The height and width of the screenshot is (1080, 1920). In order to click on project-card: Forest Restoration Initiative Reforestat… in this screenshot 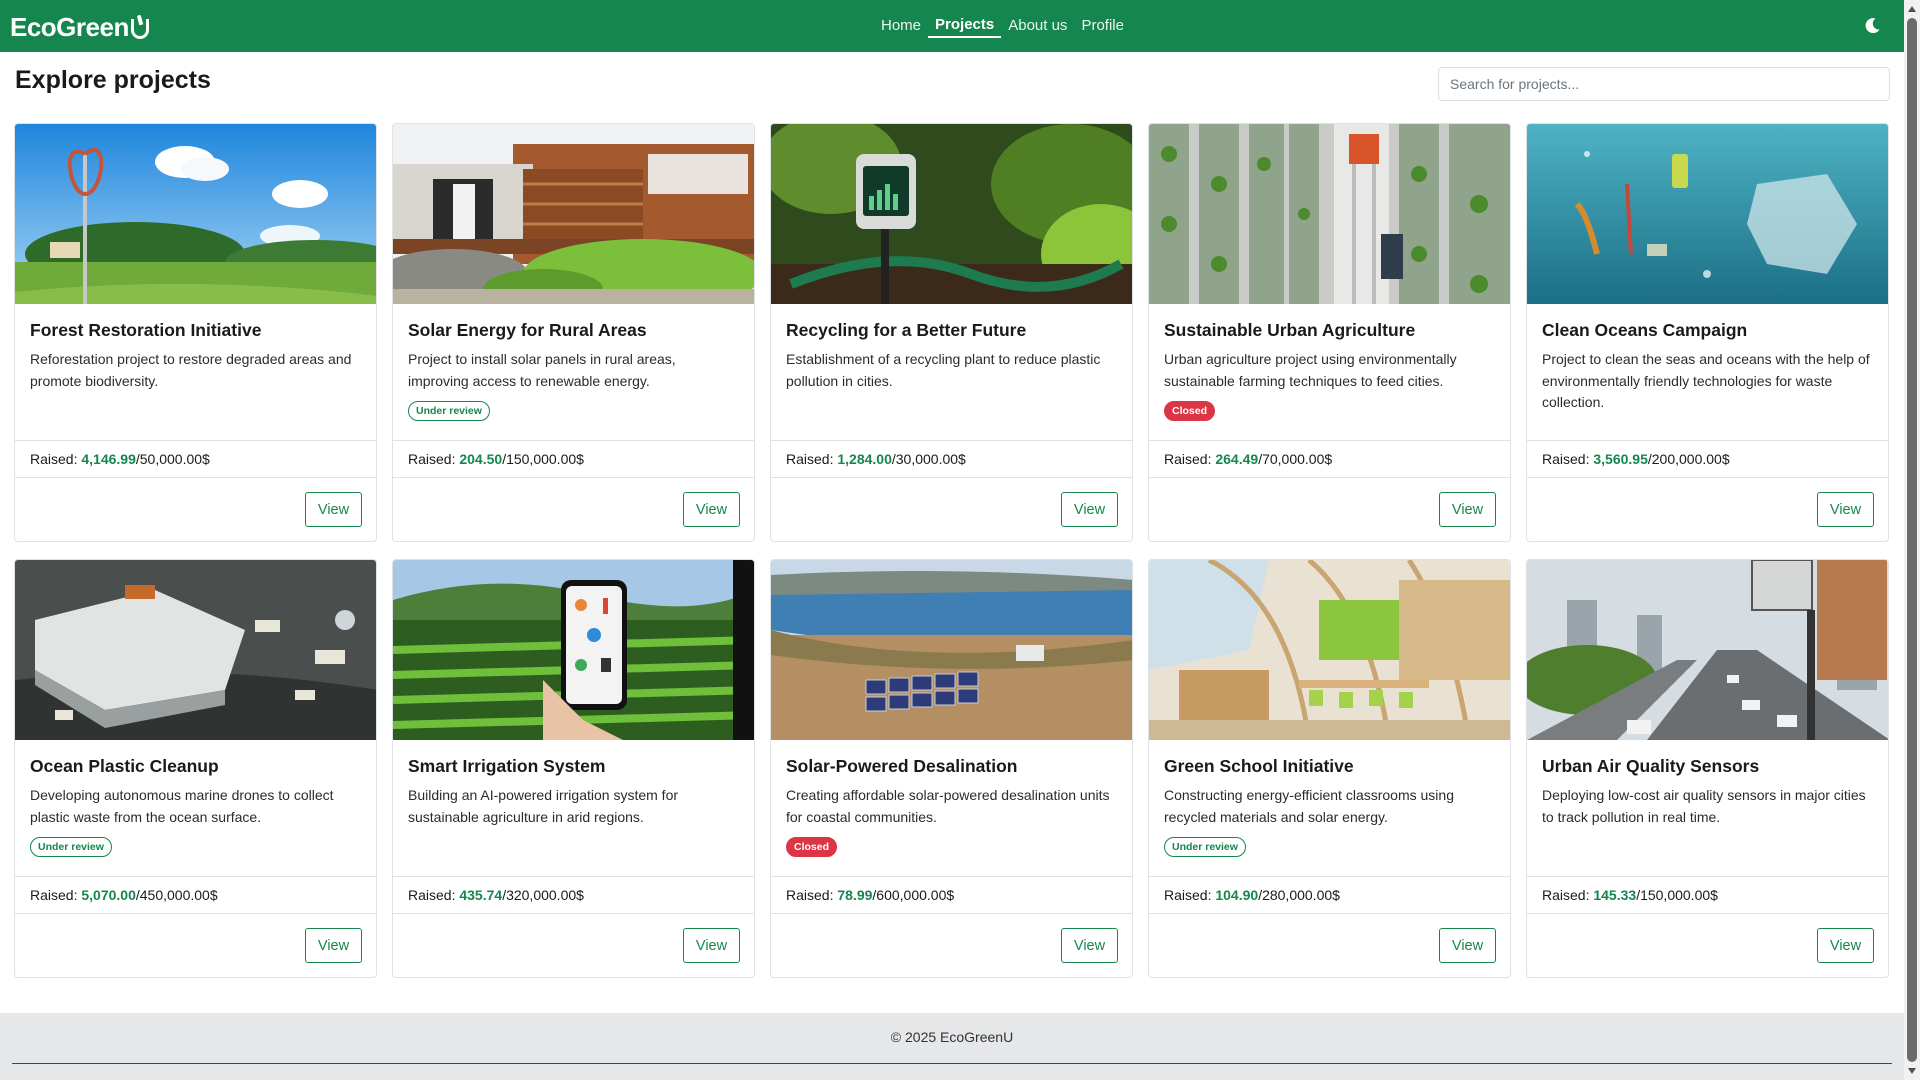, I will do `click(195, 332)`.